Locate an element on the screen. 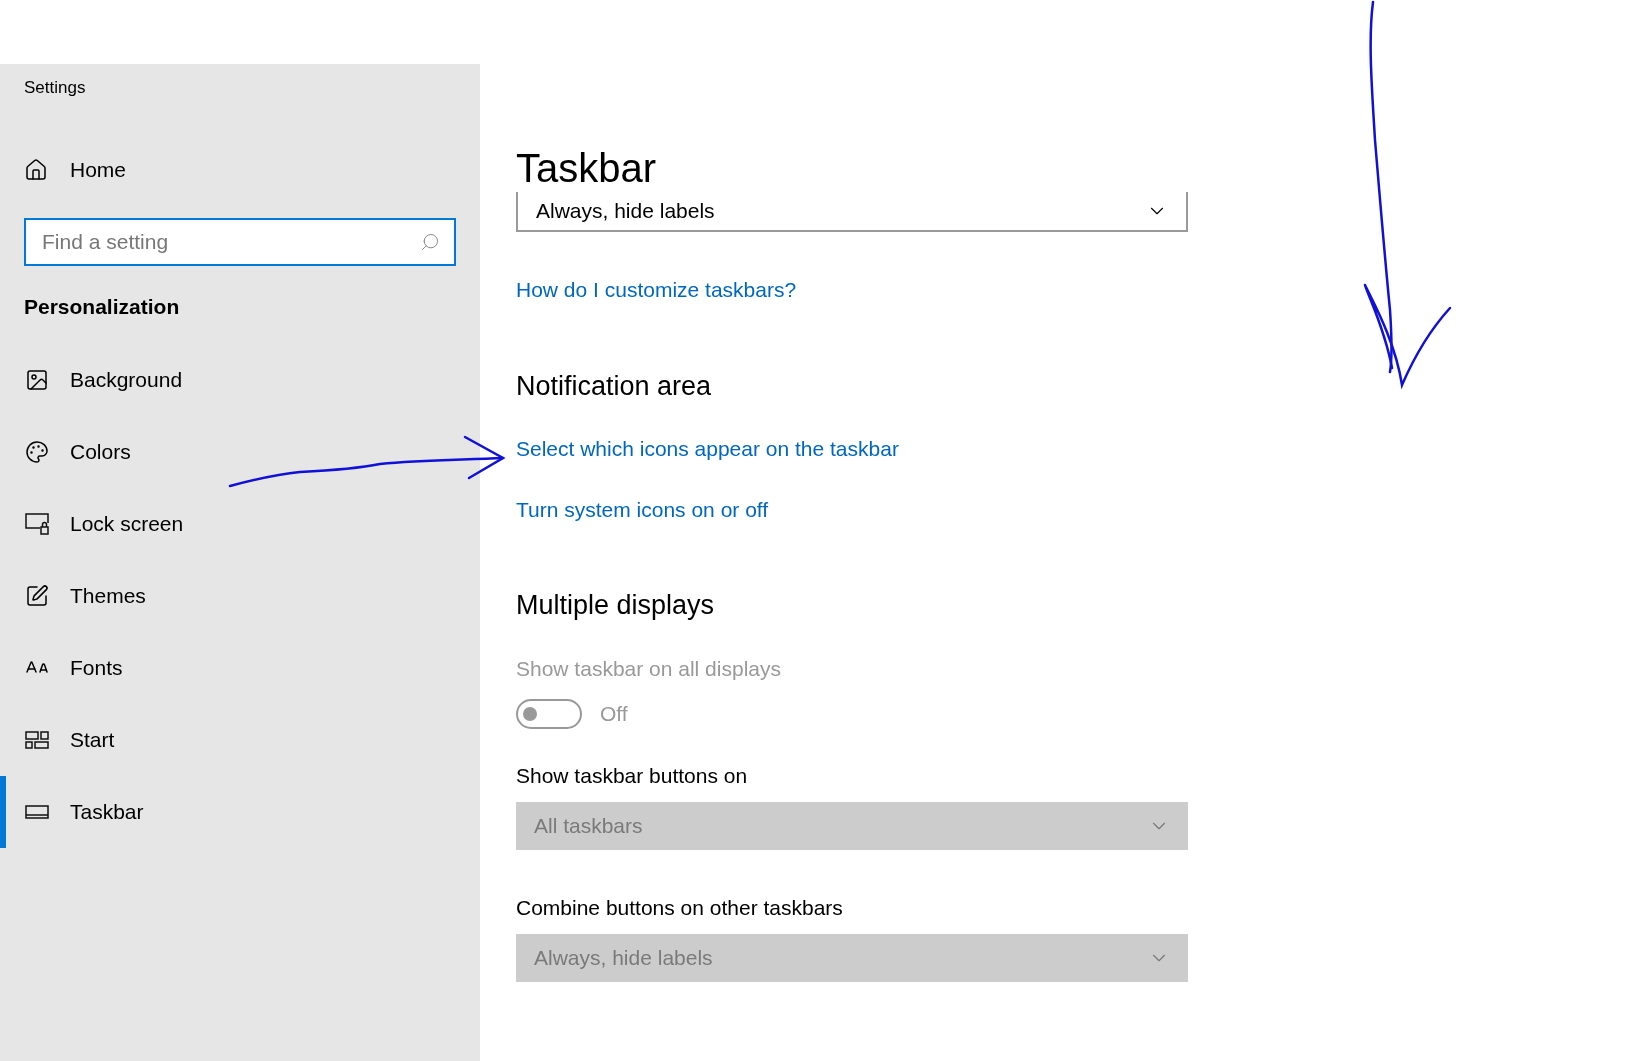  pen-icon is located at coordinates (37, 596).